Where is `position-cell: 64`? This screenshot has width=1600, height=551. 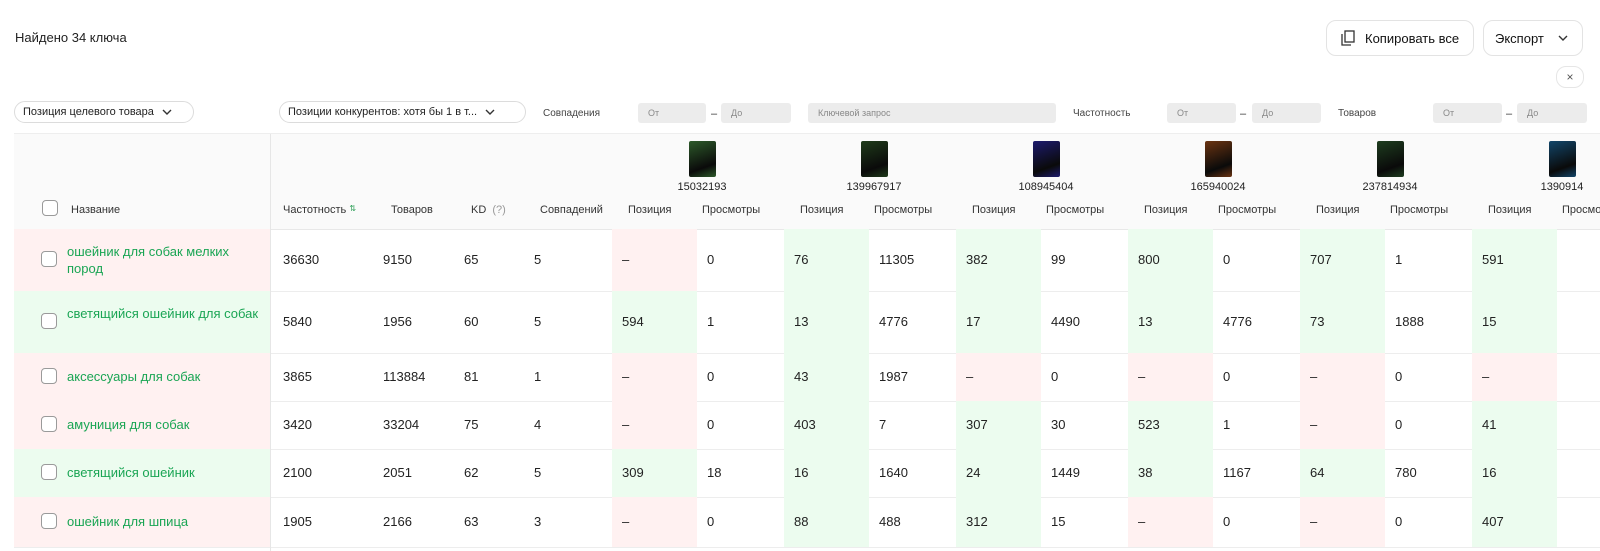 position-cell: 64 is located at coordinates (1342, 473).